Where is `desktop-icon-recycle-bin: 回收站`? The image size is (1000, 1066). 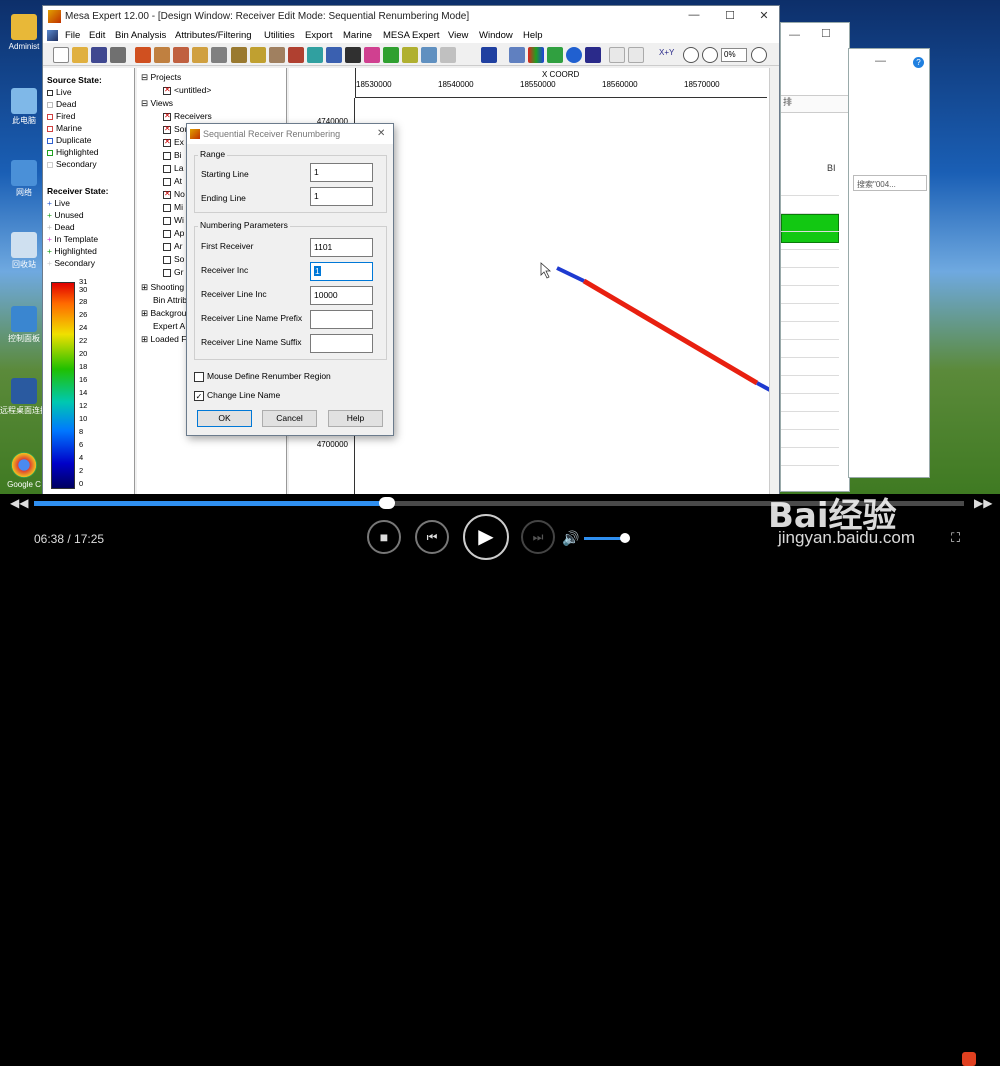 desktop-icon-recycle-bin: 回收站 is located at coordinates (24, 251).